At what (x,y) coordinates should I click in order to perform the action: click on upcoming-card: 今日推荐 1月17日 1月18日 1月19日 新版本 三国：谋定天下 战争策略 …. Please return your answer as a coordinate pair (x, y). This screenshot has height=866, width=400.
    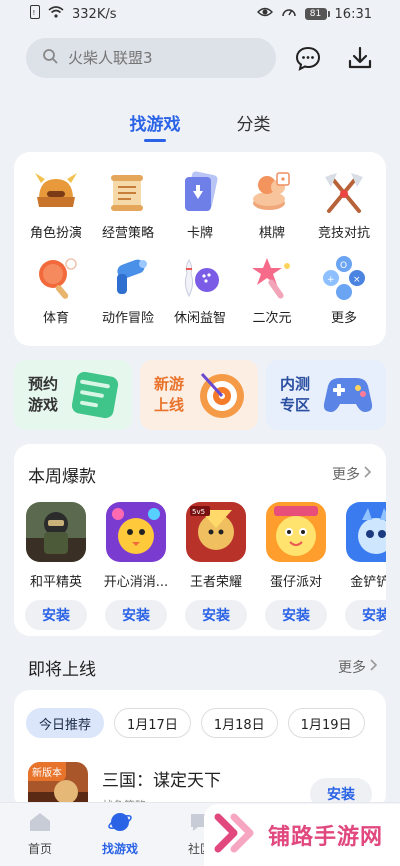
    Looking at the image, I should click on (200, 756).